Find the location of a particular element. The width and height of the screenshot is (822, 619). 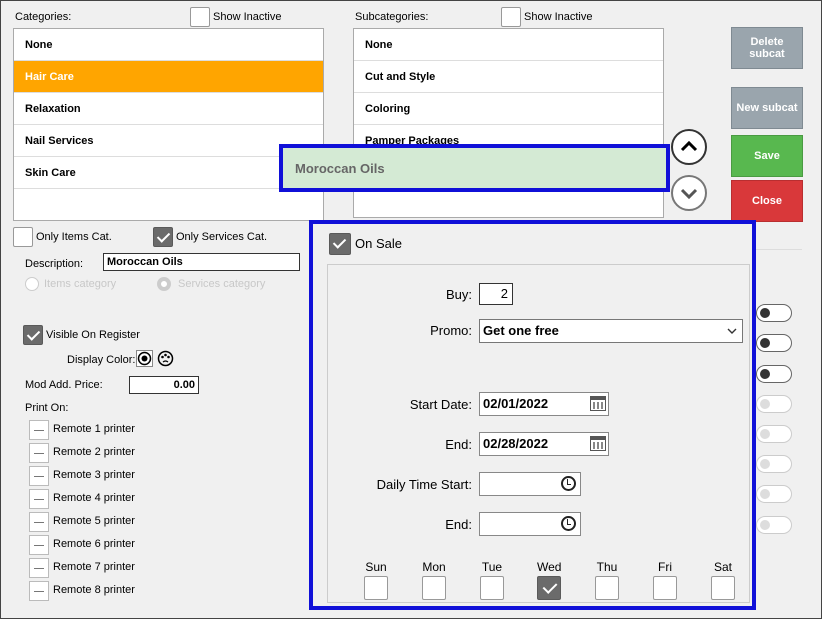

only-items-checkbox is located at coordinates (23, 237).